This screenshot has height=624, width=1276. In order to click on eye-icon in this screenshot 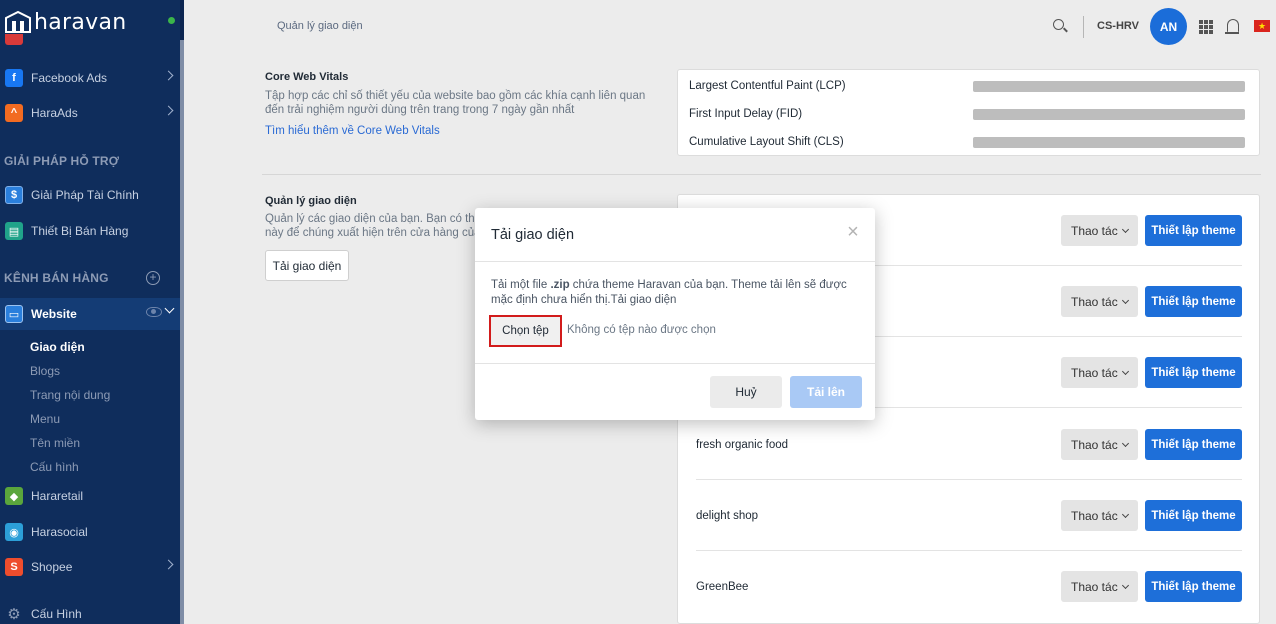, I will do `click(154, 312)`.